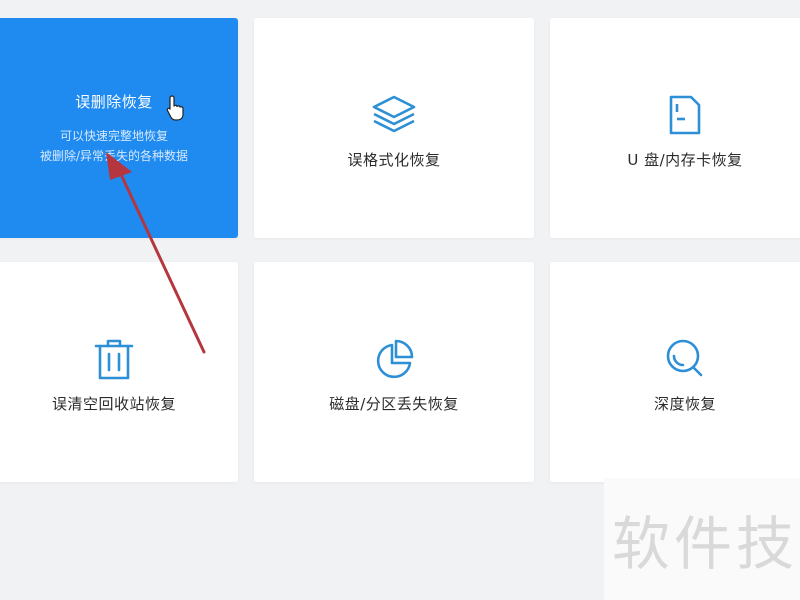 Image resolution: width=800 pixels, height=600 pixels. Describe the element at coordinates (114, 146) in the screenshot. I see `mode-card-description: 可以快速完整地恢复 被删除/异常丢失的各种数据` at that location.